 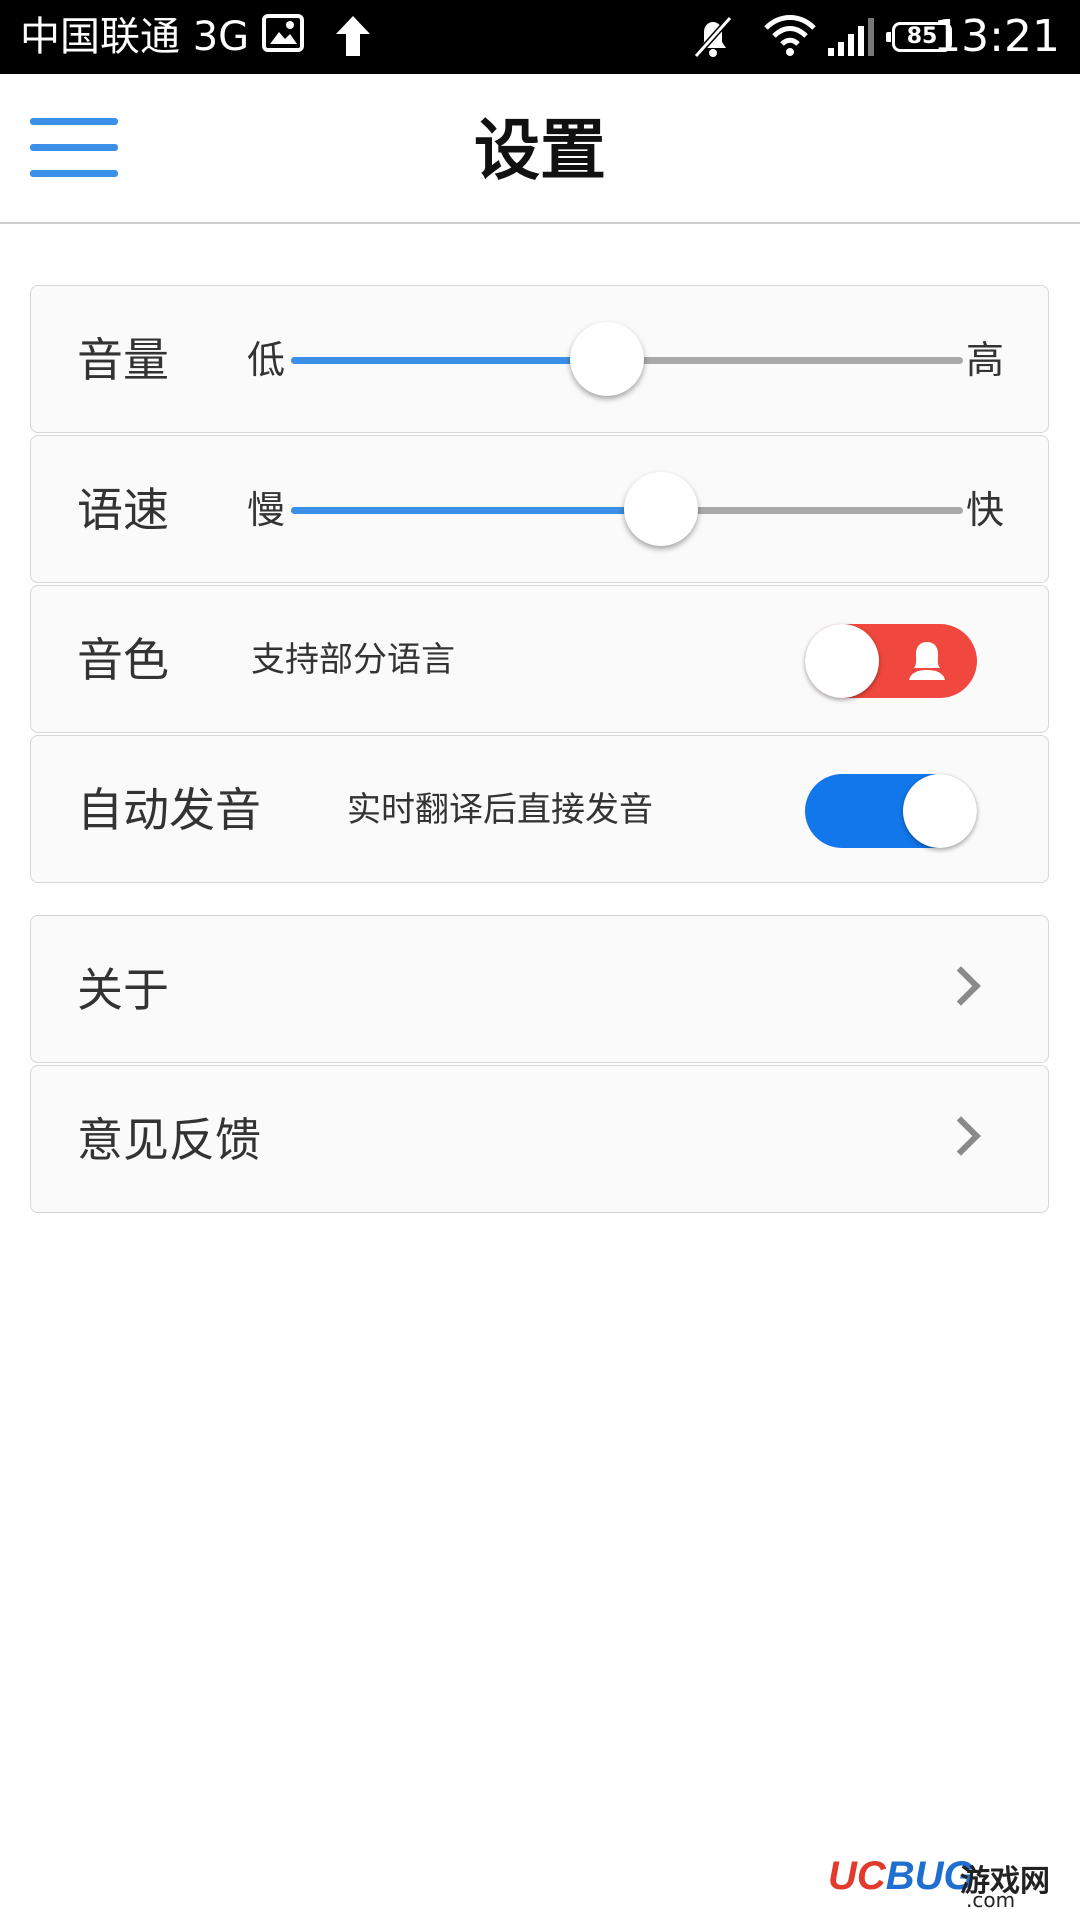 What do you see at coordinates (500, 810) in the screenshot?
I see `auto-speak-description: 实时翻译后直接发音` at bounding box center [500, 810].